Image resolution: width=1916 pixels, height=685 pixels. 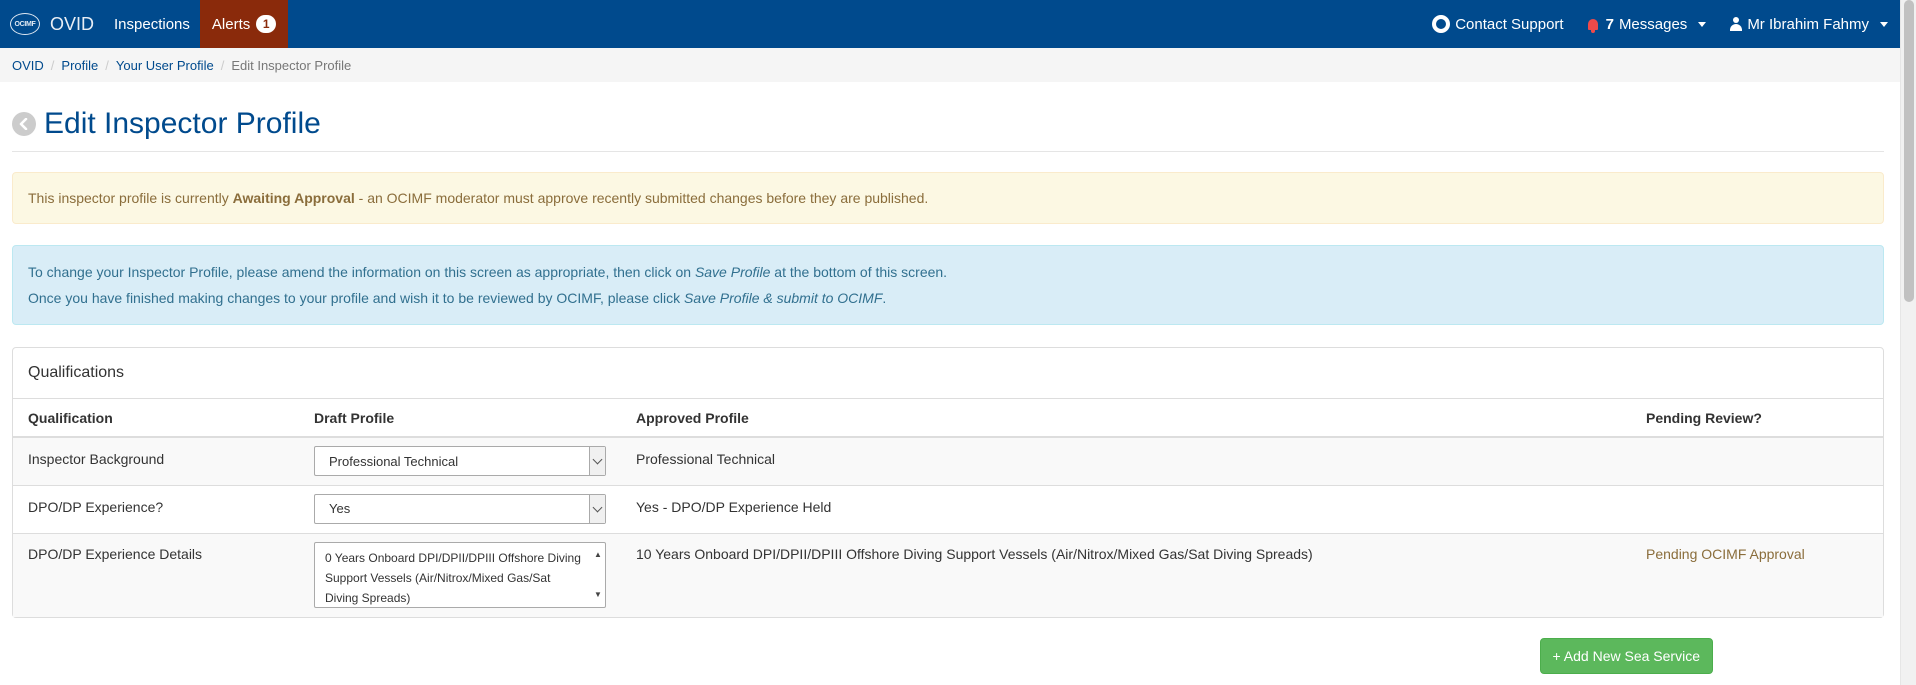 What do you see at coordinates (460, 418) in the screenshot?
I see `column-header-draft-profile: Draft Profile` at bounding box center [460, 418].